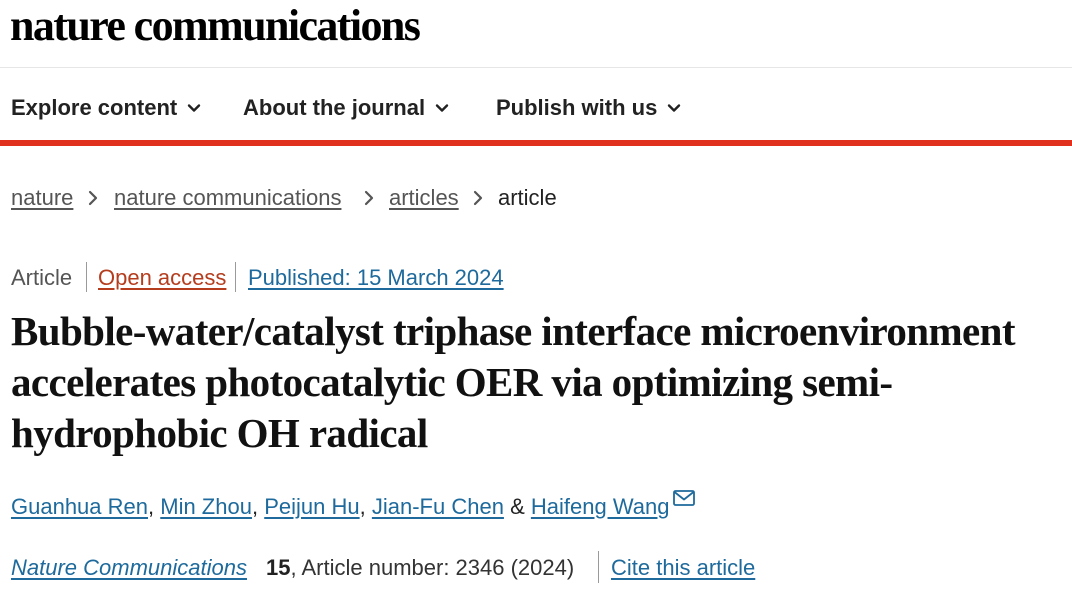 This screenshot has width=1072, height=590. I want to click on nav-publish-with-us: Publish with us, so click(588, 108).